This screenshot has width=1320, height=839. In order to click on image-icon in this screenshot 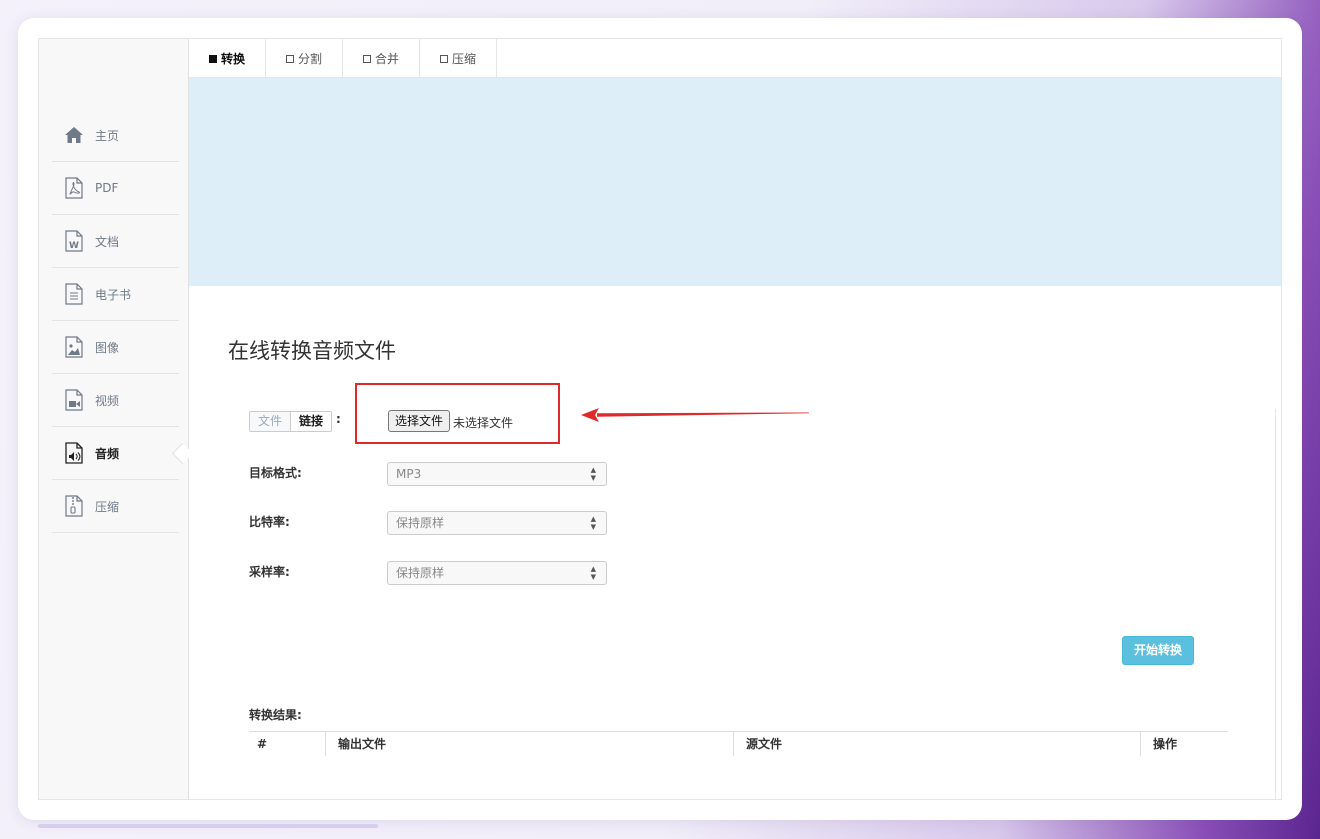, I will do `click(74, 347)`.